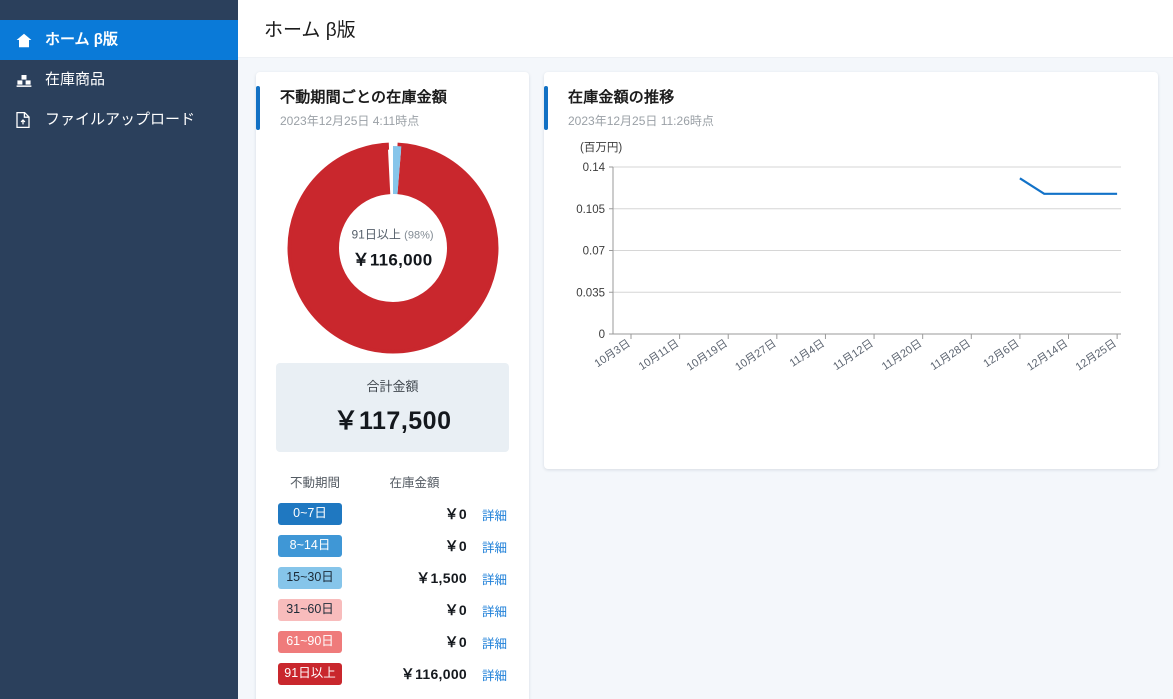 The width and height of the screenshot is (1173, 699). Describe the element at coordinates (310, 674) in the screenshot. I see `status-badge: 91日以上` at that location.